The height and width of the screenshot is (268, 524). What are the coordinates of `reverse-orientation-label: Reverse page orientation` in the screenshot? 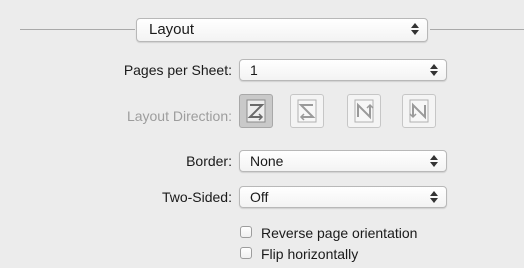 It's located at (339, 233).